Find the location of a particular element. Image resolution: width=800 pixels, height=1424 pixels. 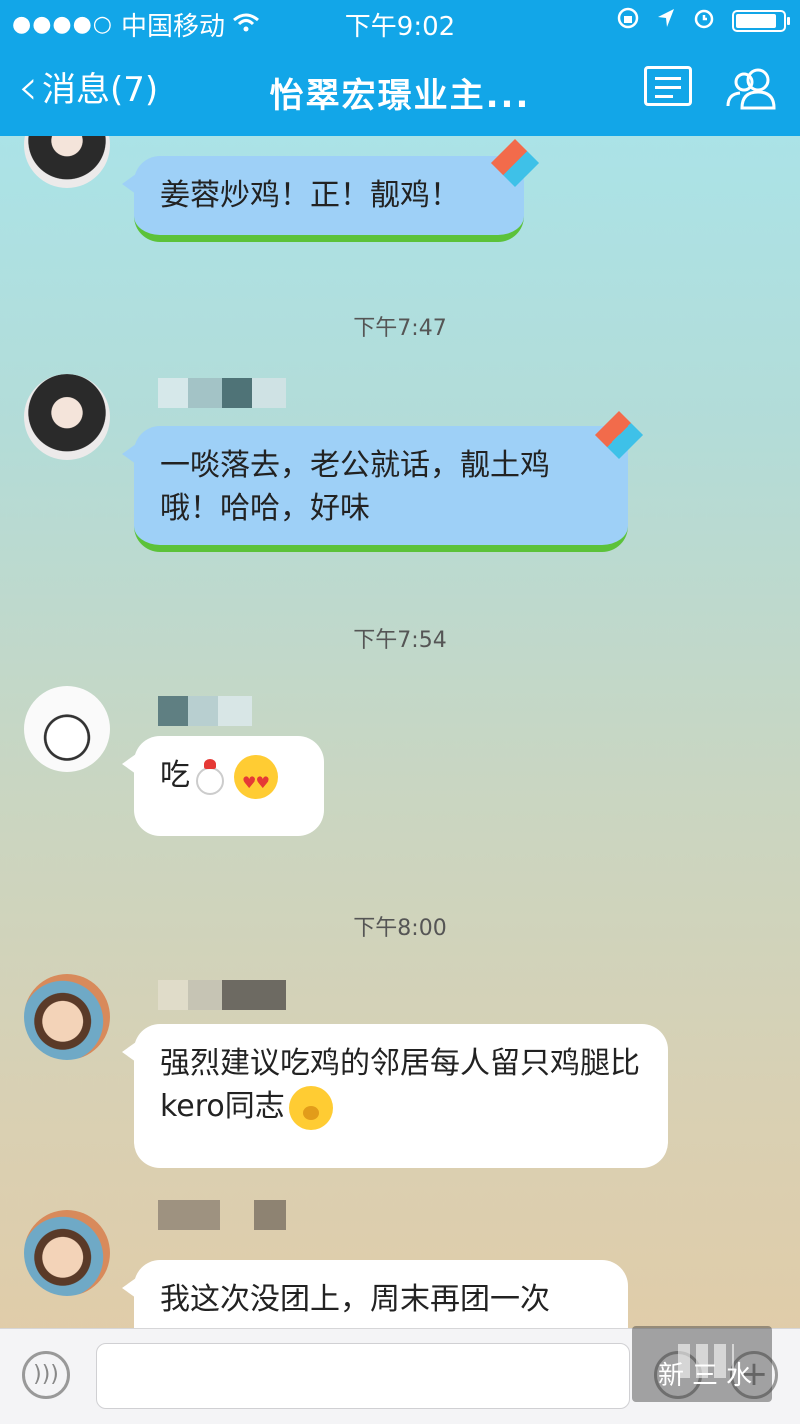

watermark: 新三水 is located at coordinates (702, 1364).